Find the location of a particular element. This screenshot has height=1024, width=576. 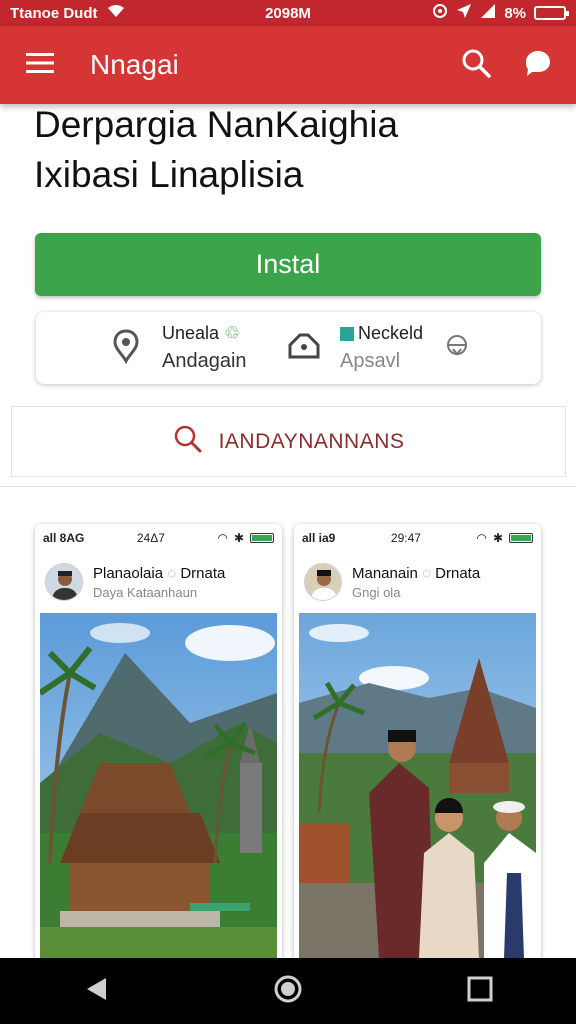

home-button is located at coordinates (288, 991).